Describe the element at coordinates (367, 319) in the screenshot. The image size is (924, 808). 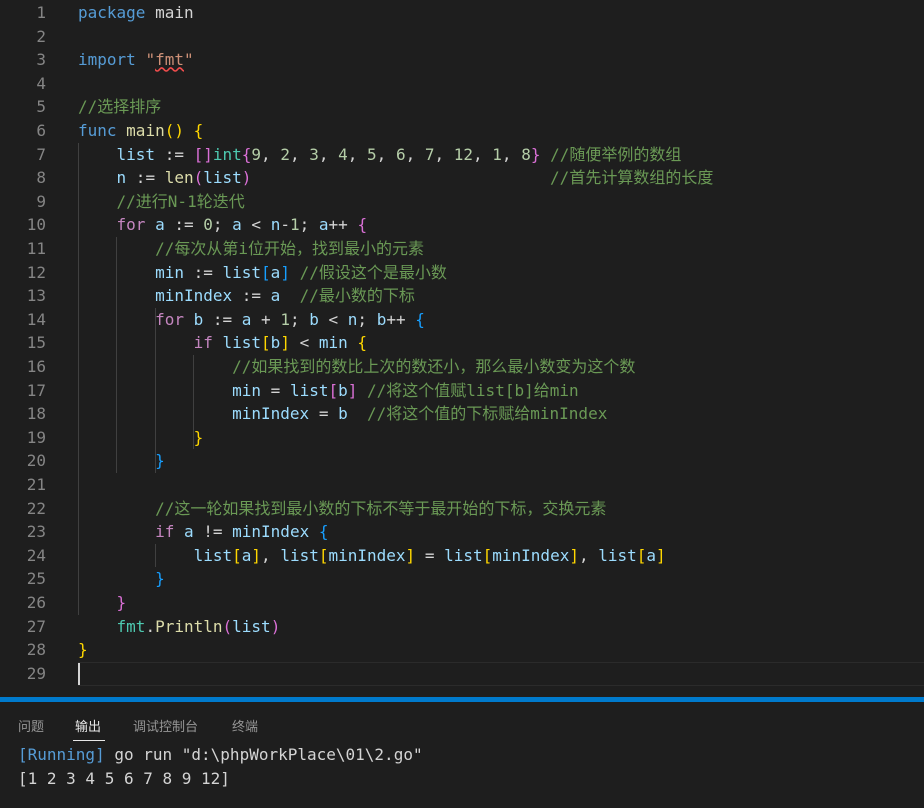
I see `code-token: ;` at that location.